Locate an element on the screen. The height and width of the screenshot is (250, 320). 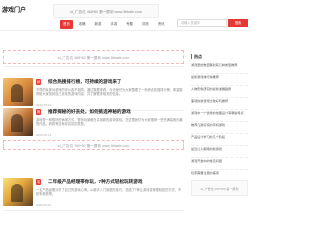
main-nav: 首页 攻略 新游 手游 专题 评测 资讯 is located at coordinates (113, 24).